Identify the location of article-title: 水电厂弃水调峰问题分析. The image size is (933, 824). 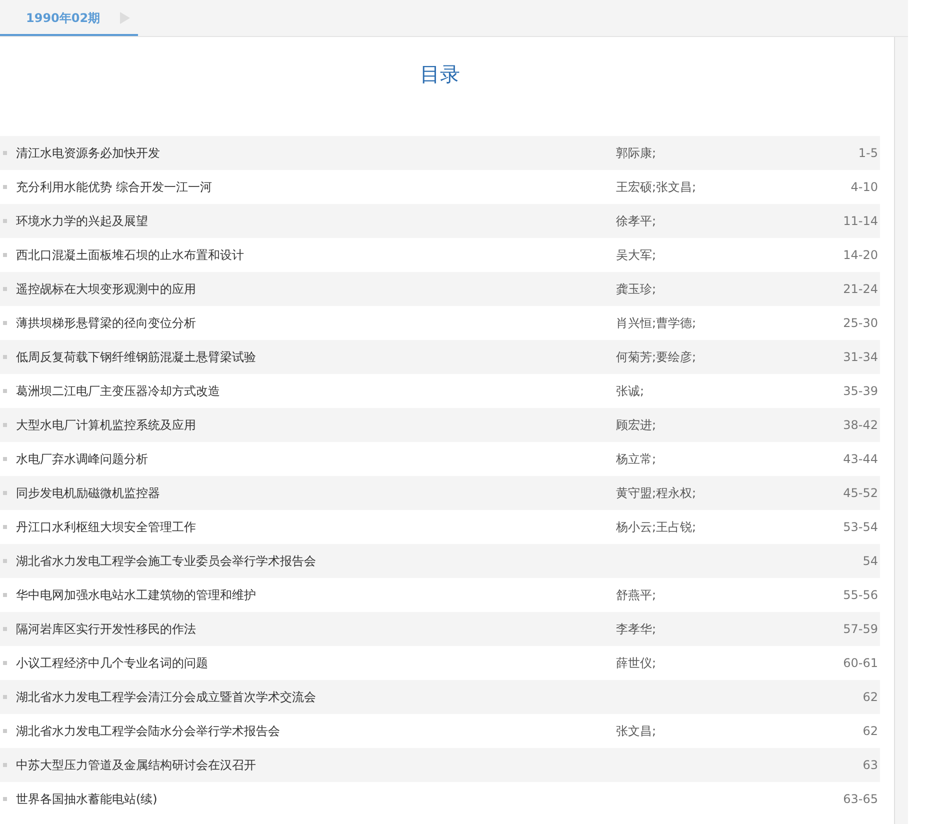
(316, 459).